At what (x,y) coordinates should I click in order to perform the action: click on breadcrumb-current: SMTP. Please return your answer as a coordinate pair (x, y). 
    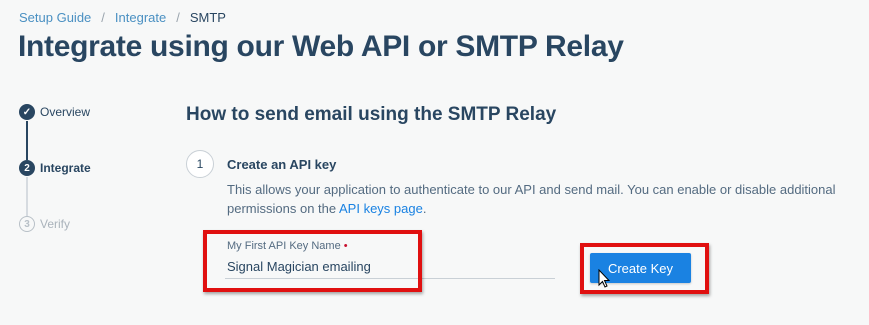
    Looking at the image, I should click on (207, 17).